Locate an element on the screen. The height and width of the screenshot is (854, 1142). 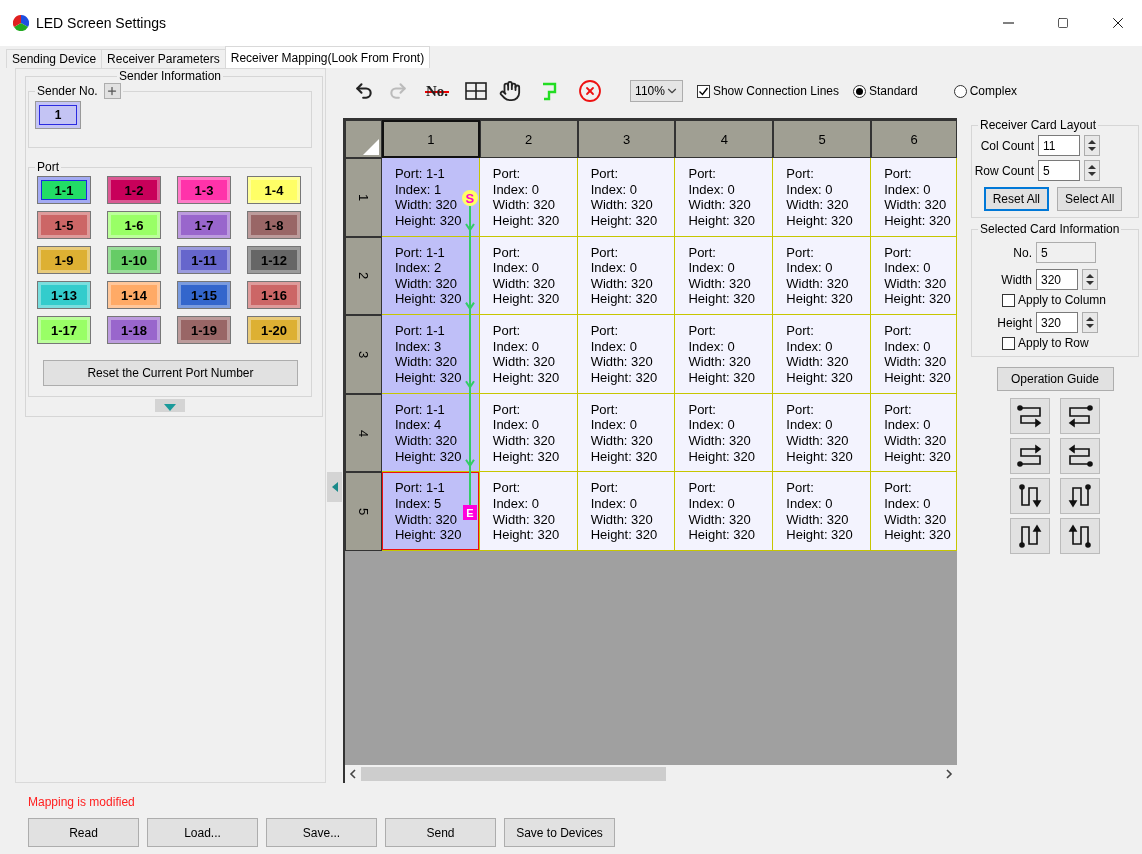
group-title: Receiver Card Layout is located at coordinates (1038, 125).